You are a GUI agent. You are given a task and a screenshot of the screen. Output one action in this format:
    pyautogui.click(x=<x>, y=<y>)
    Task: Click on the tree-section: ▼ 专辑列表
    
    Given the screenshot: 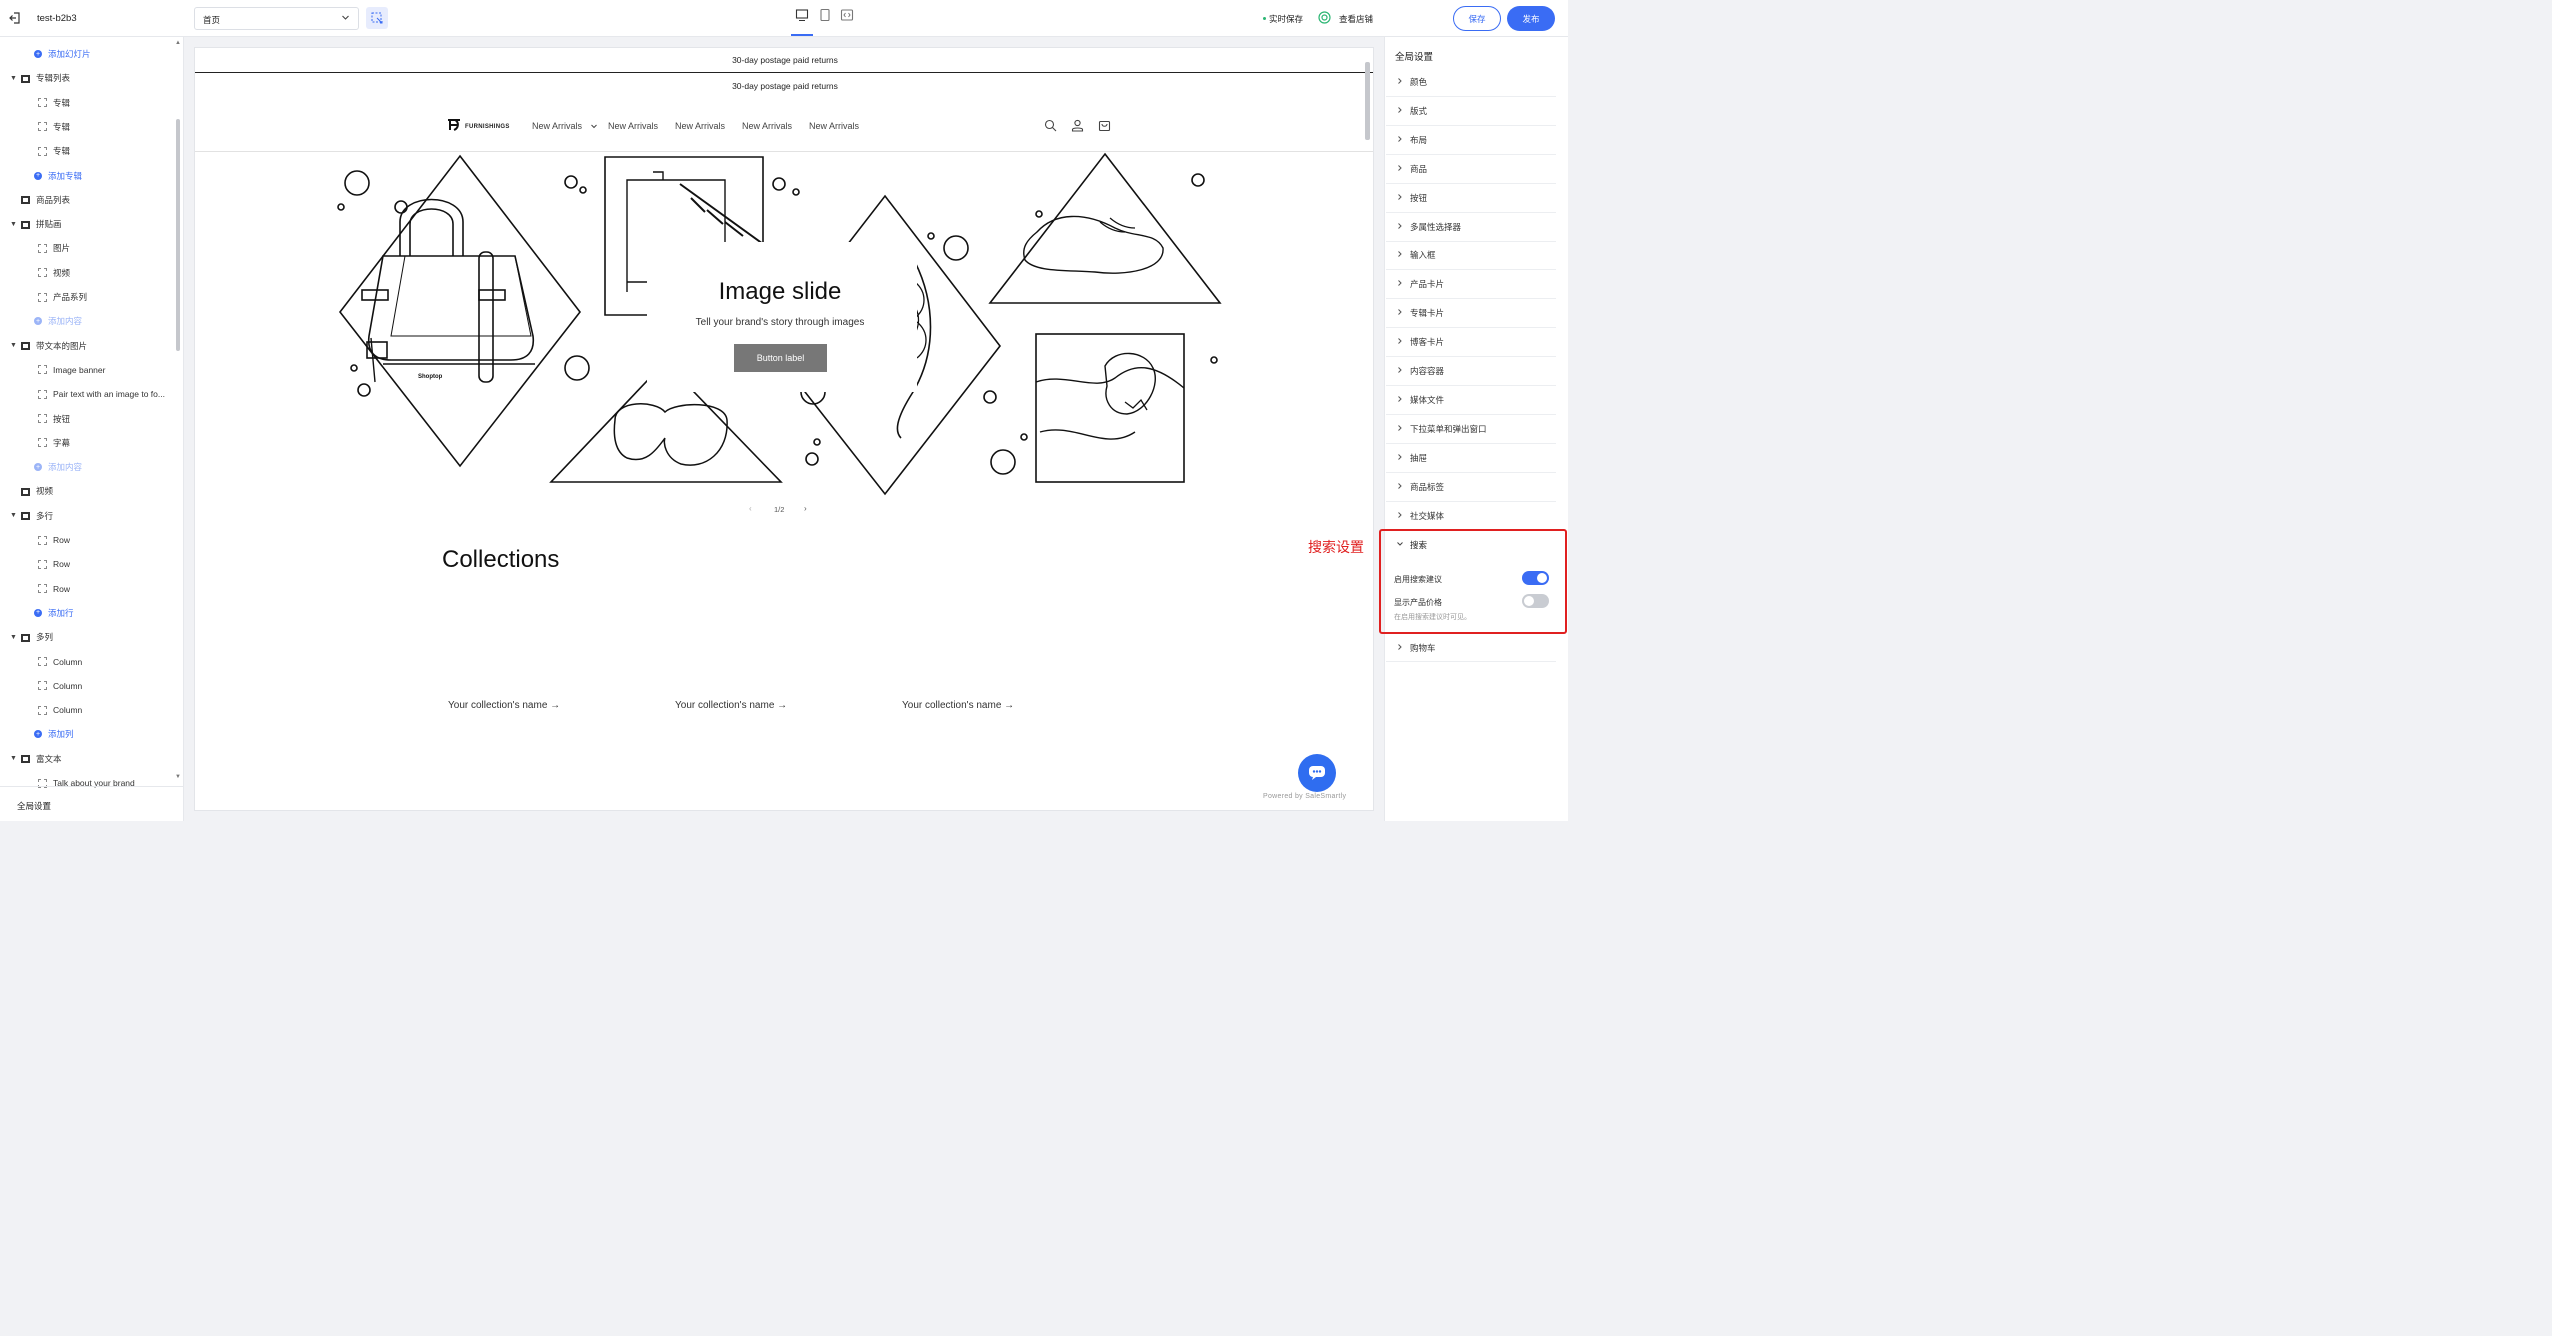 What is the action you would take?
    pyautogui.click(x=88, y=78)
    